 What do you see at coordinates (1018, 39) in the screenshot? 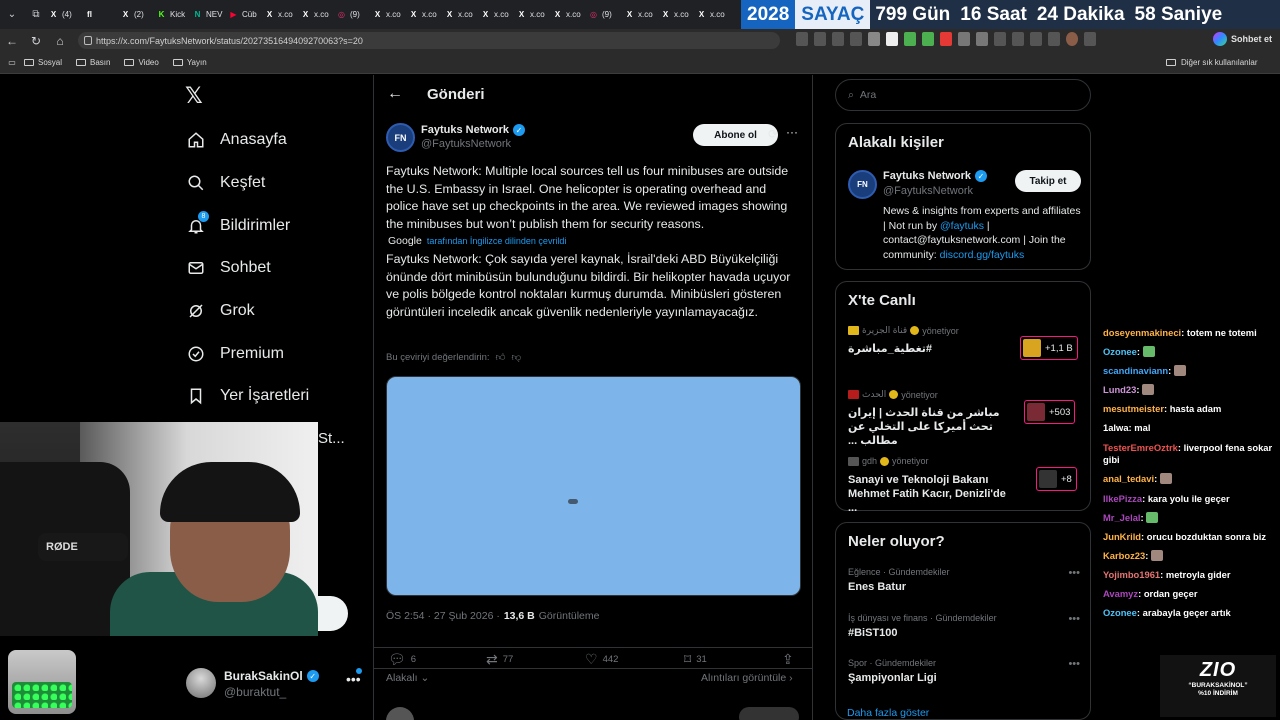
I see `favorites-icon` at bounding box center [1018, 39].